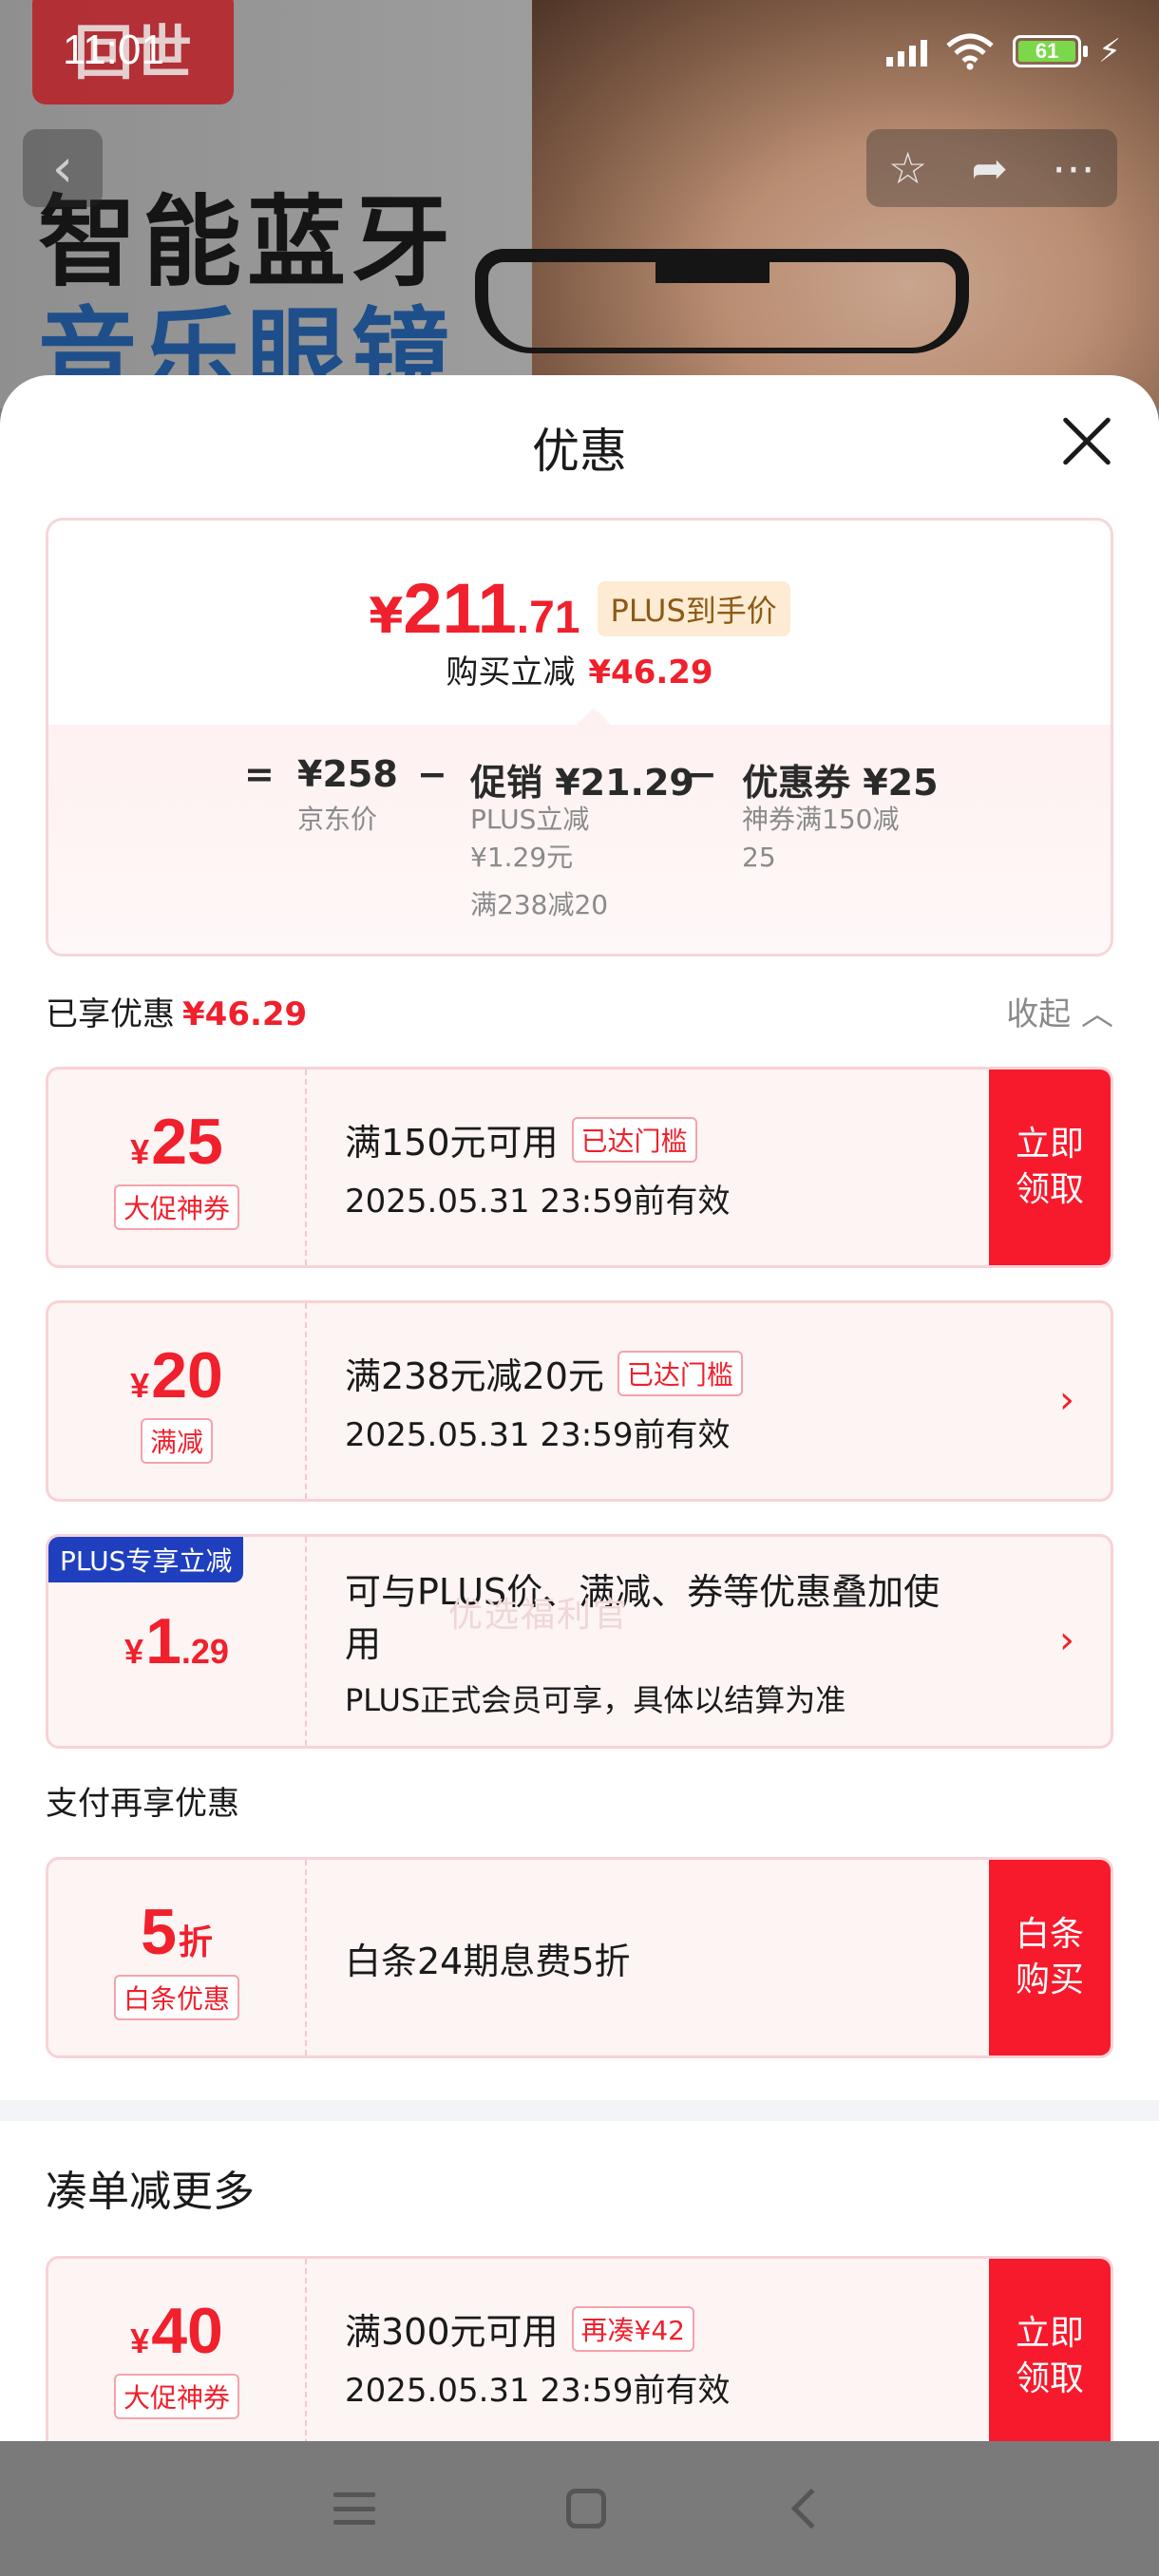  I want to click on baitiao-buy-button: 白条购买, so click(1050, 1957).